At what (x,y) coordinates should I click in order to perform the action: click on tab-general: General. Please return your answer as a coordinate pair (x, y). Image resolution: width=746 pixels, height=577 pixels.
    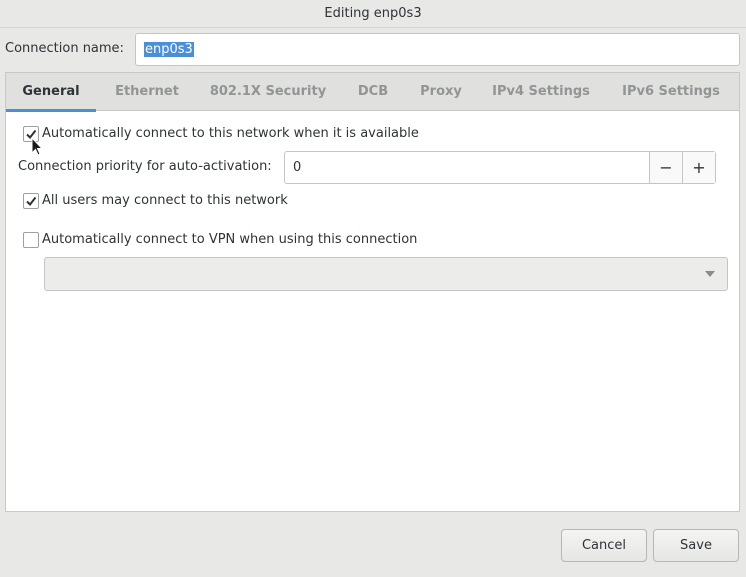
    Looking at the image, I should click on (51, 92).